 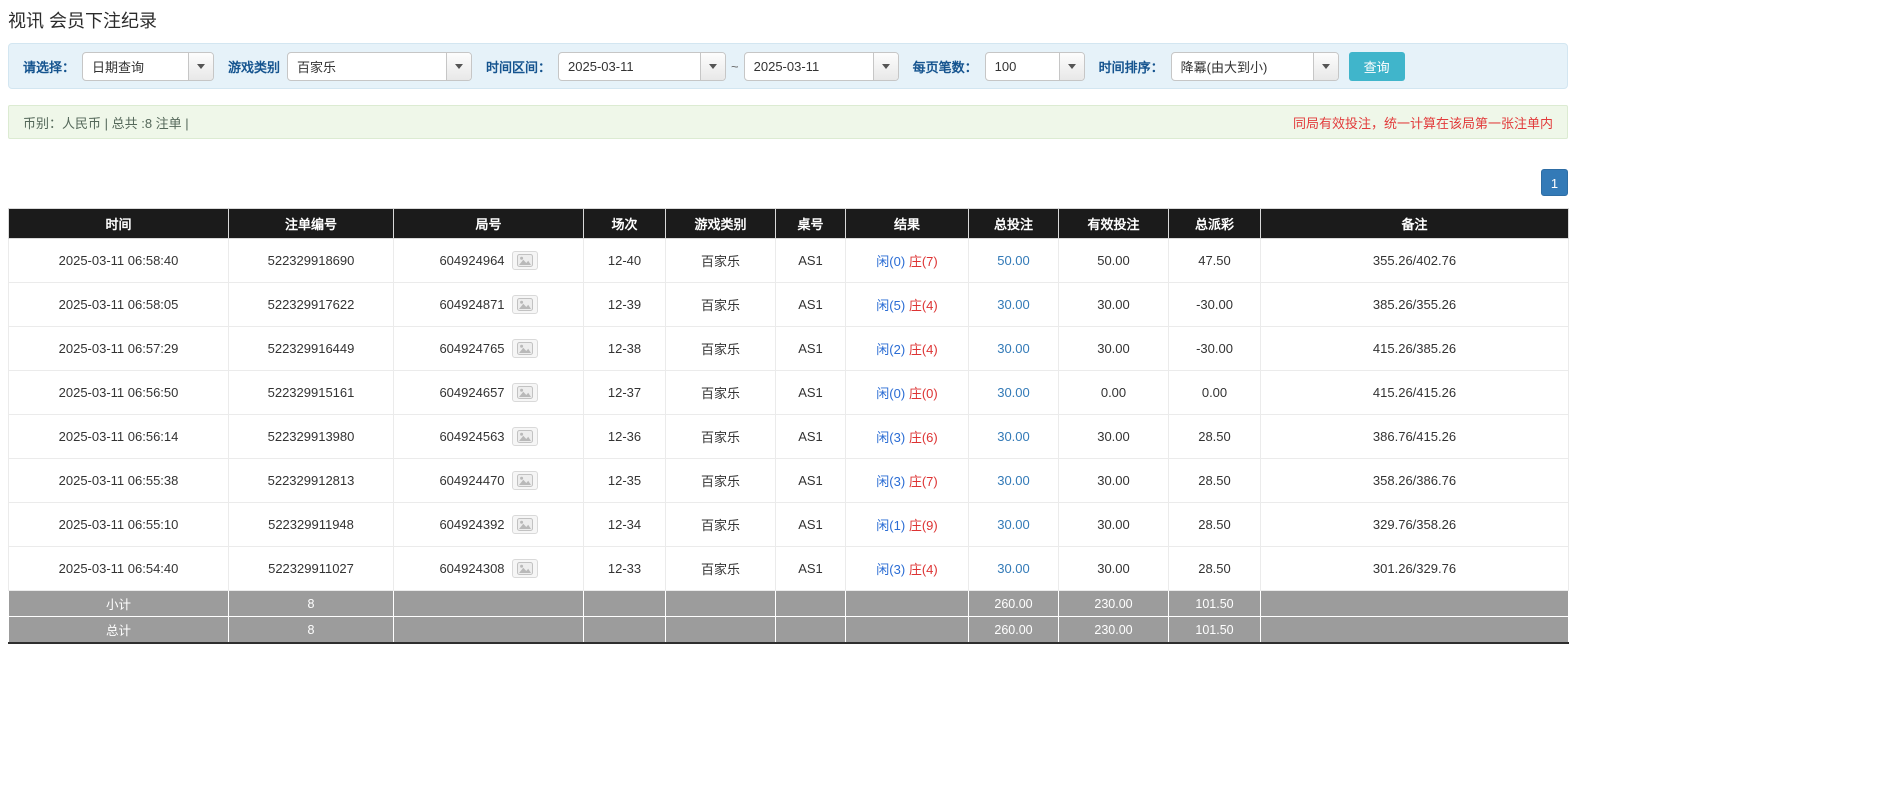 What do you see at coordinates (311, 304) in the screenshot?
I see `cell-bet-id: 522329917622` at bounding box center [311, 304].